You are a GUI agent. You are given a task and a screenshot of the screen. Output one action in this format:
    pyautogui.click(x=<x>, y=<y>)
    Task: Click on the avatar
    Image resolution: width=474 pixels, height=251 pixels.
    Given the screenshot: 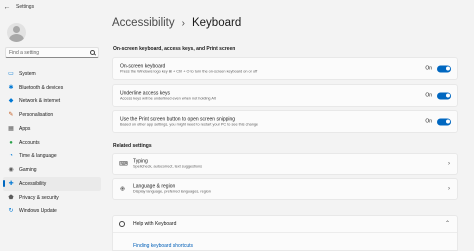 What is the action you would take?
    pyautogui.click(x=16, y=32)
    